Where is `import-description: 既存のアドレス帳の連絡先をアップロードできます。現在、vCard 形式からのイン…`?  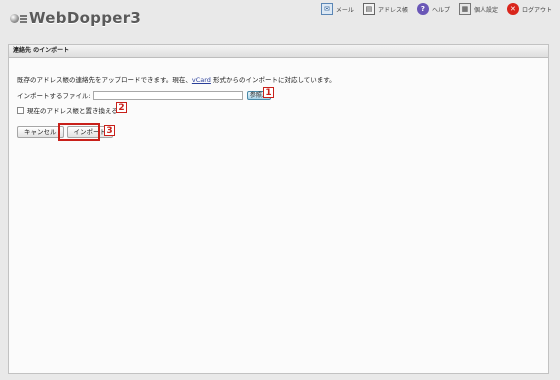 import-description: 既存のアドレス帳の連絡先をアップロードできます。現在、vCard 形式からのイン… is located at coordinates (176, 79).